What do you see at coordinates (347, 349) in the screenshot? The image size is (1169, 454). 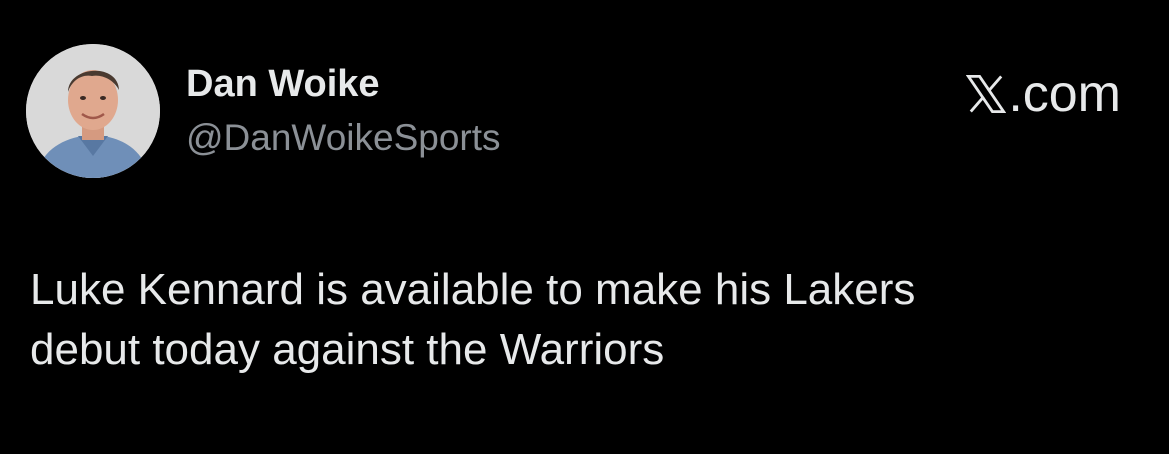 I see `tweet-text-line: debut today against the Warriors` at bounding box center [347, 349].